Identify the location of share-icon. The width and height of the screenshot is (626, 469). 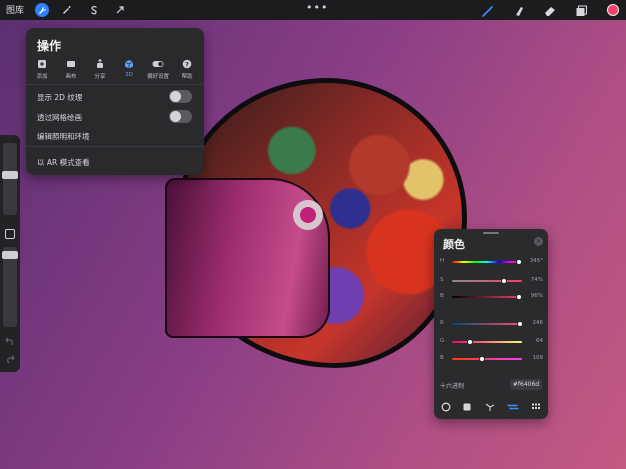
(100, 63).